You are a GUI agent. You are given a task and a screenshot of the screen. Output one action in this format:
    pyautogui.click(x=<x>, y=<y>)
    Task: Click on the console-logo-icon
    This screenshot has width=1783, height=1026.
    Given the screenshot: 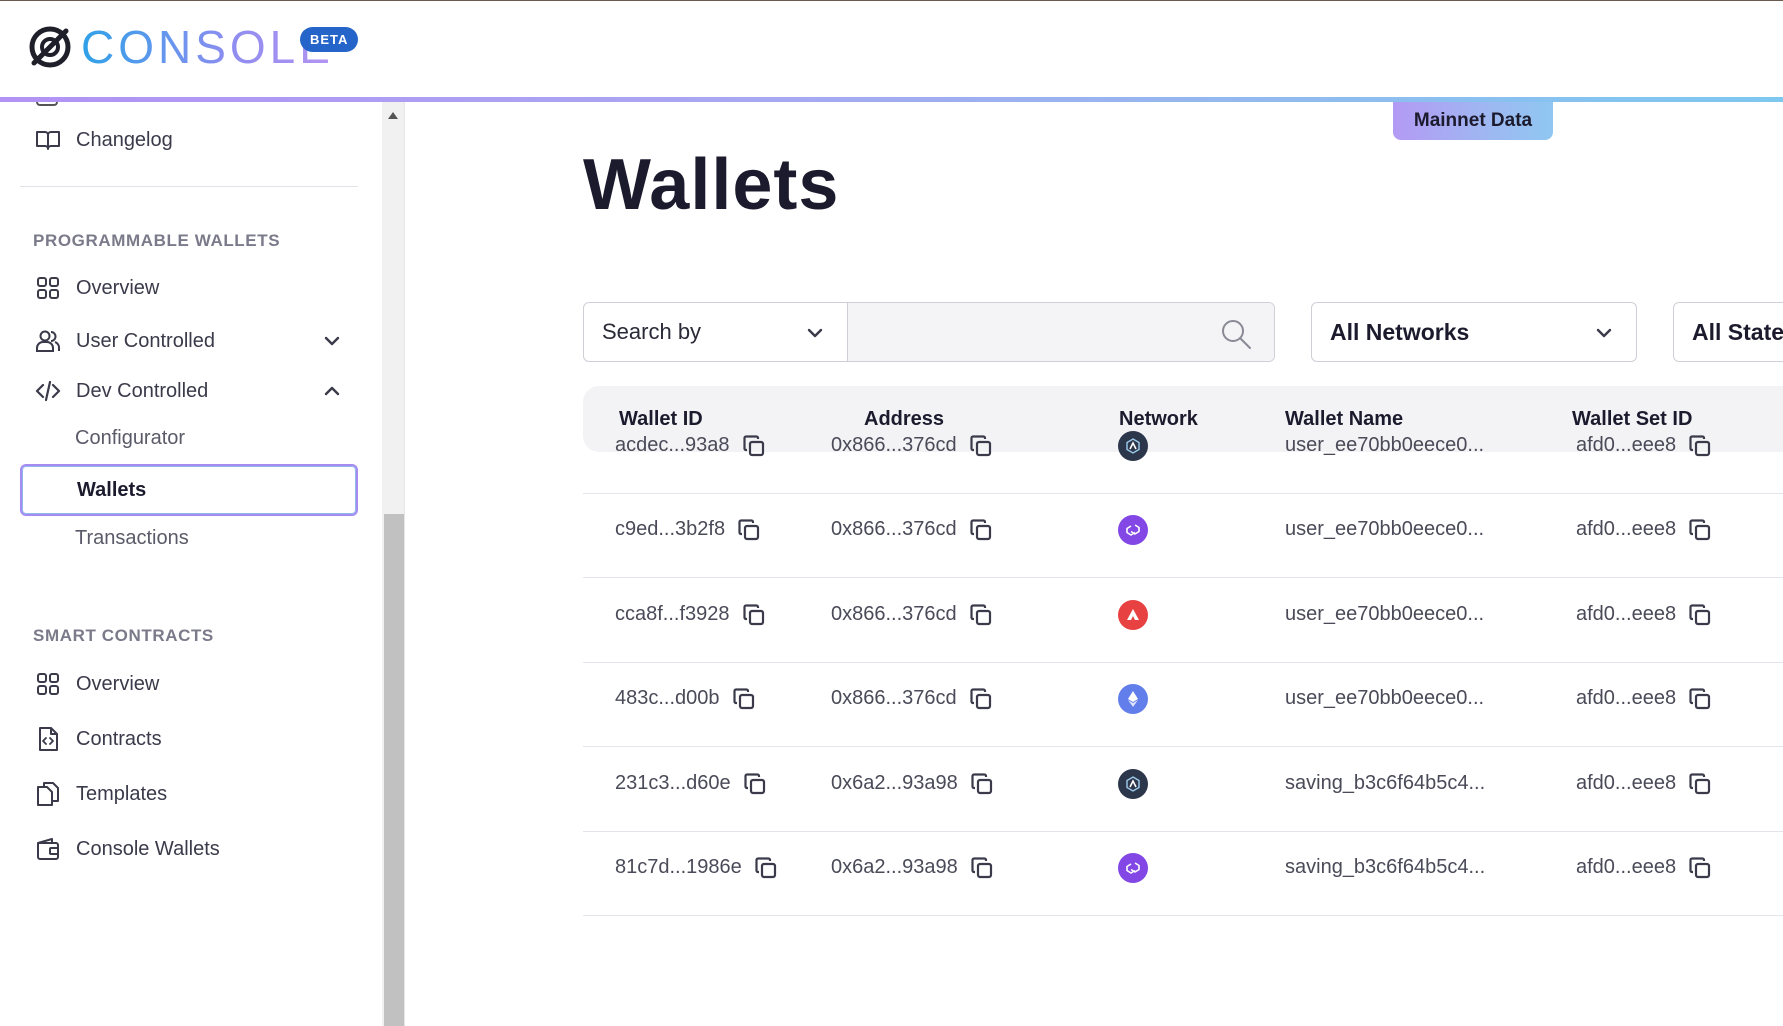 What is the action you would take?
    pyautogui.click(x=50, y=47)
    